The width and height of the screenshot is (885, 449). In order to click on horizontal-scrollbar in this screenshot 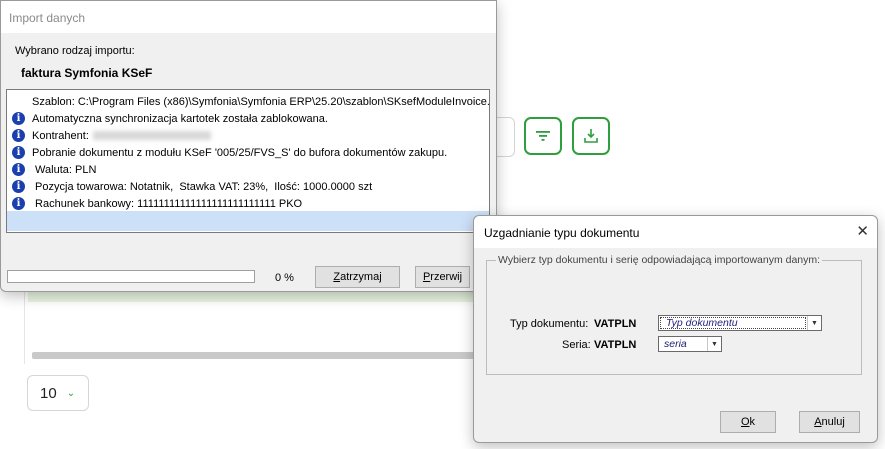, I will do `click(262, 355)`.